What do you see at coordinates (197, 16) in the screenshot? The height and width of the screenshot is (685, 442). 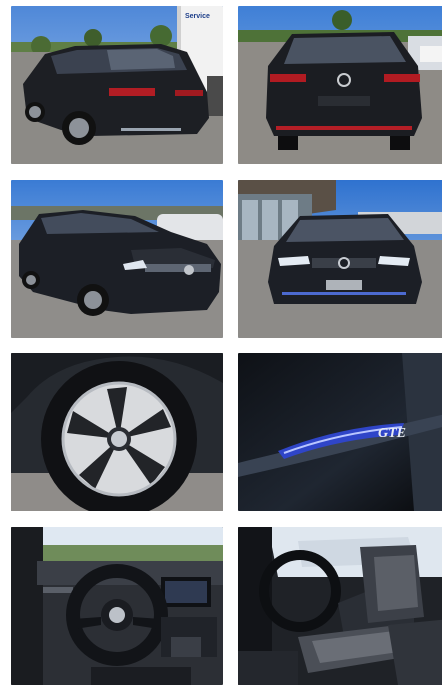 I see `service-sign-text: Service` at bounding box center [197, 16].